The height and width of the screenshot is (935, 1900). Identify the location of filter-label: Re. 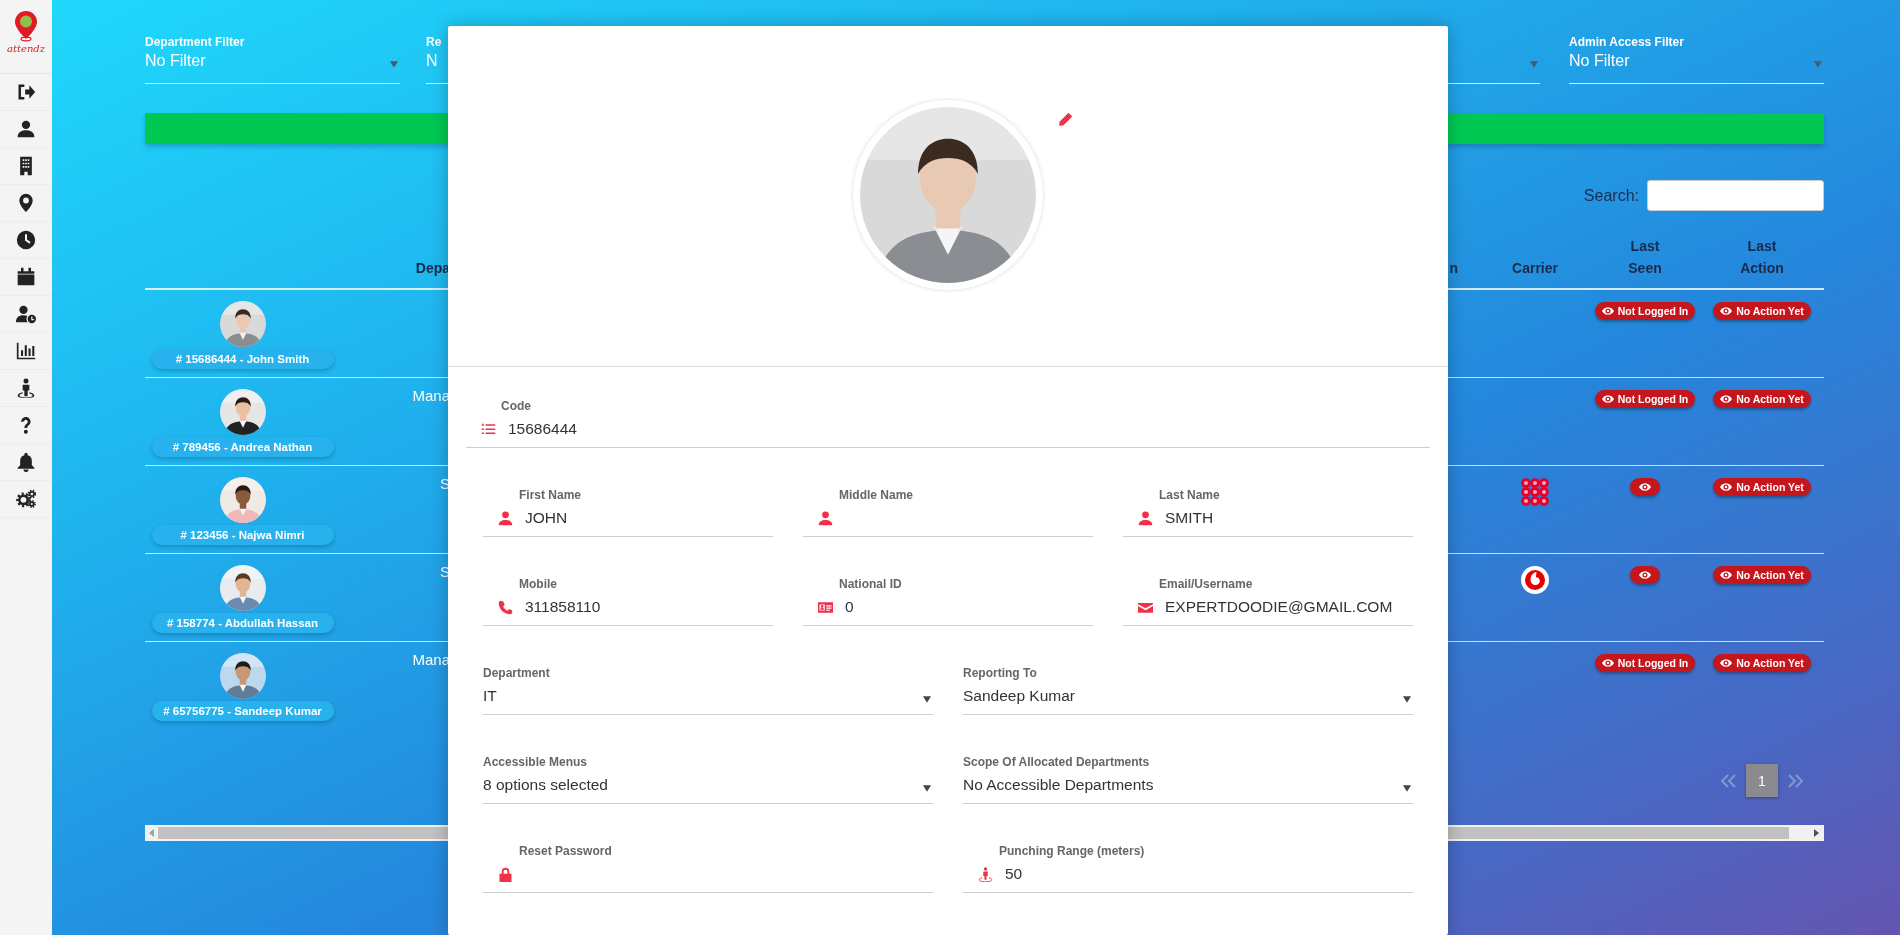
(434, 42).